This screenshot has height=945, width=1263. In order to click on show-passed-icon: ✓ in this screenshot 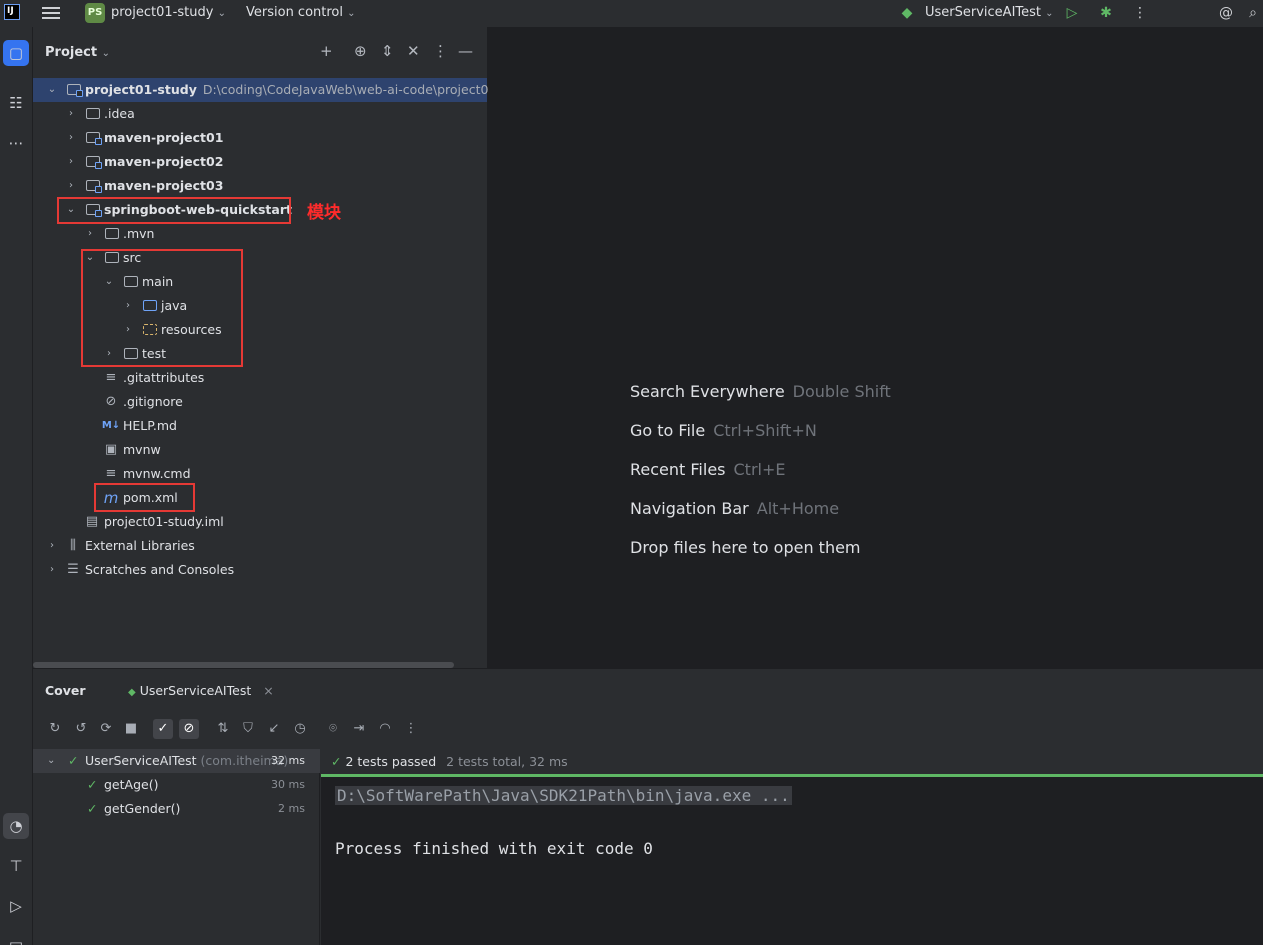, I will do `click(163, 729)`.